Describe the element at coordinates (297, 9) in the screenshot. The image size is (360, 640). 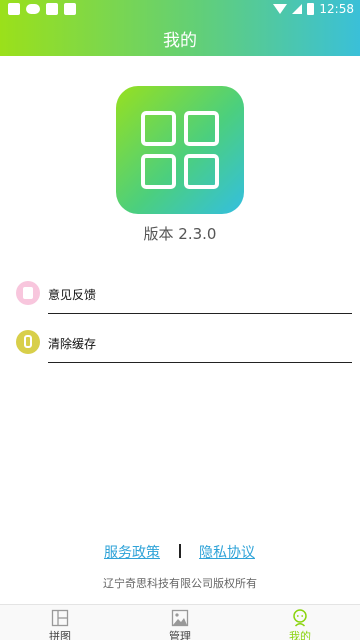
I see `signal-icon` at that location.